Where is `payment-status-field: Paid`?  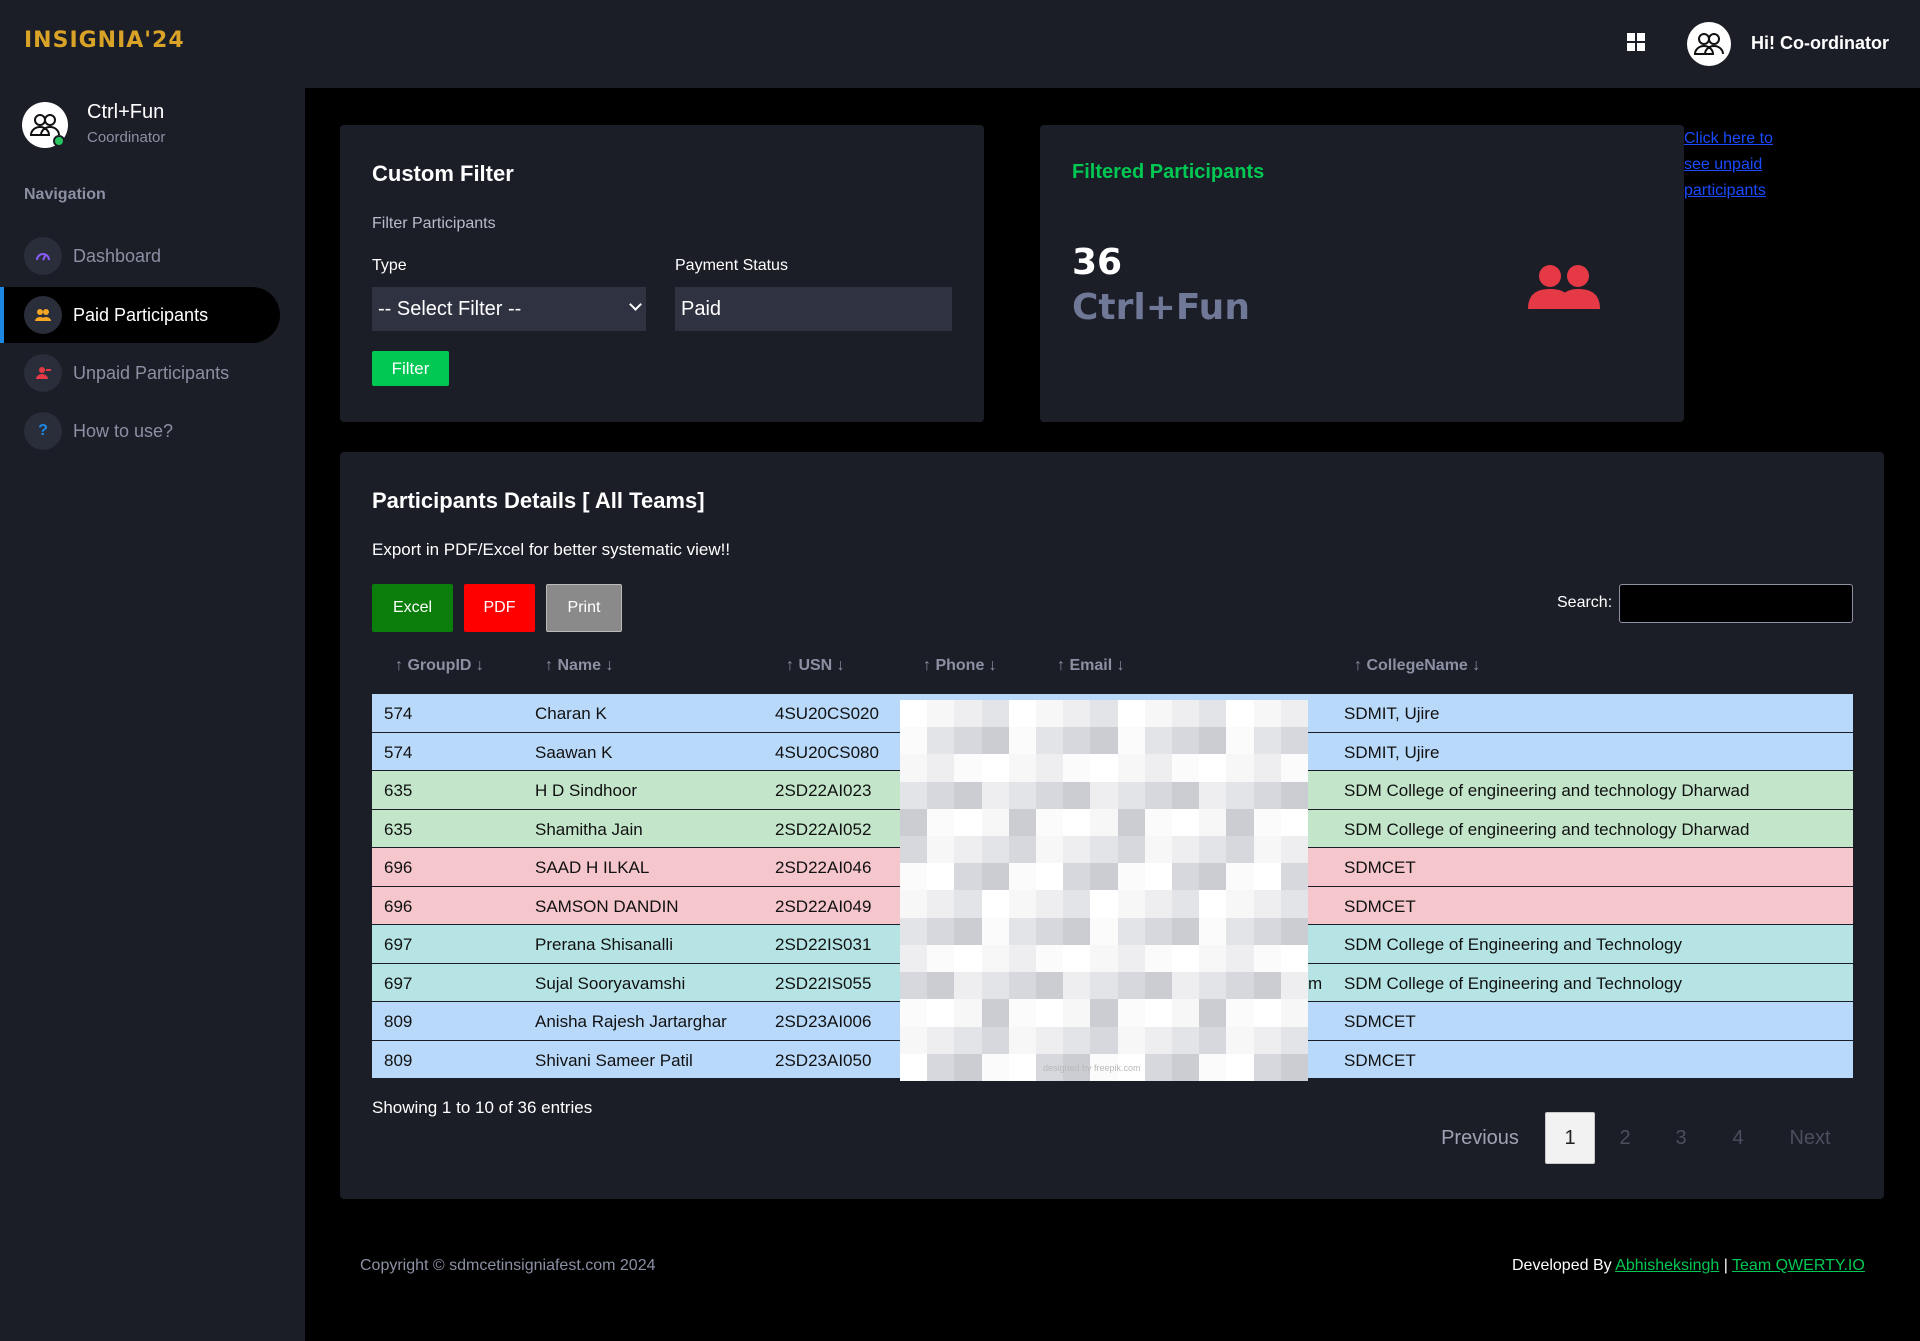 payment-status-field: Paid is located at coordinates (813, 309).